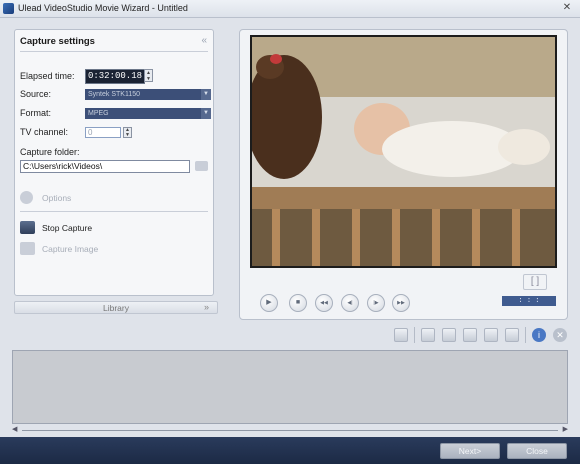 This screenshot has width=580, height=464. Describe the element at coordinates (401, 303) in the screenshot. I see `fast-forward-button: ▶▶` at that location.